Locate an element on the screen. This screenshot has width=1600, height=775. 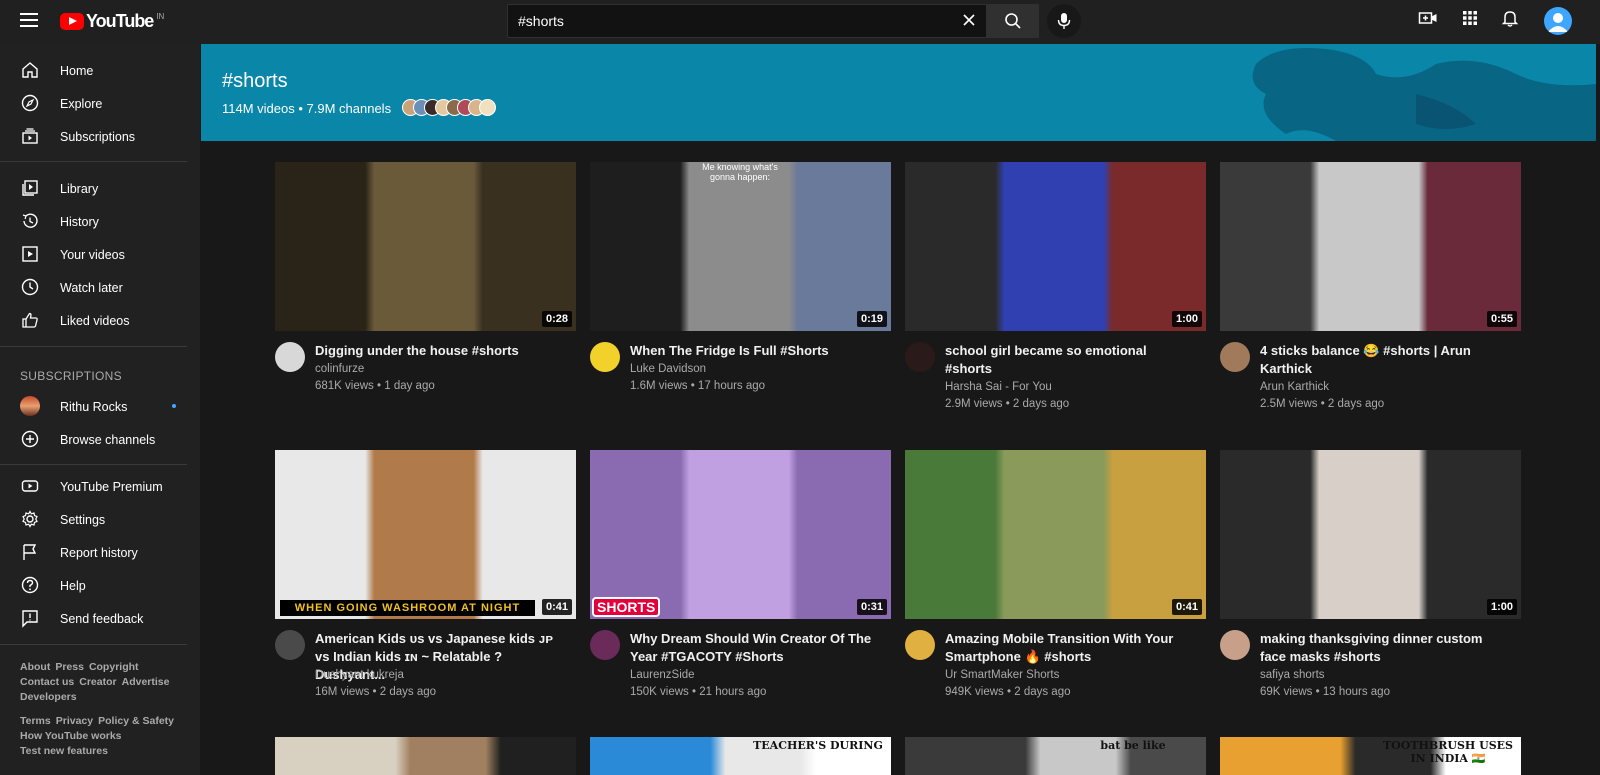
video-title: Digging under the house #shorts is located at coordinates (440, 351).